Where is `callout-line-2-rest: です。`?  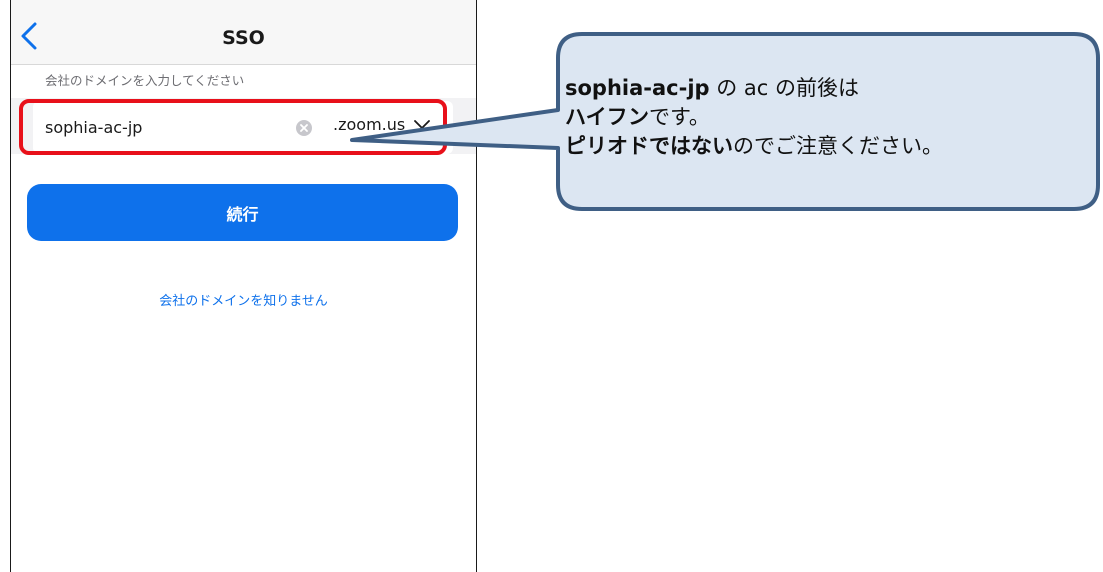
callout-line-2-rest: です。 is located at coordinates (679, 117).